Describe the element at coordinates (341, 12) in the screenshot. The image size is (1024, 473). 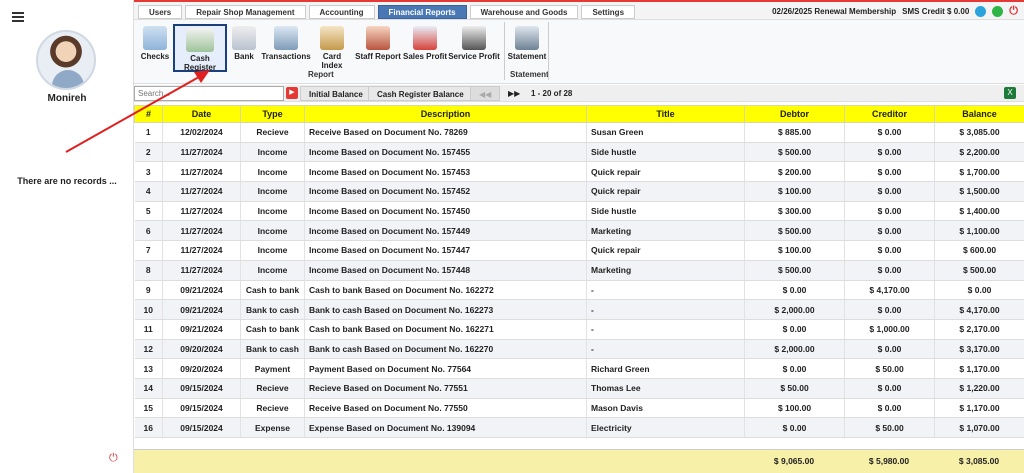
I see `tab-accounting: Accounting` at that location.